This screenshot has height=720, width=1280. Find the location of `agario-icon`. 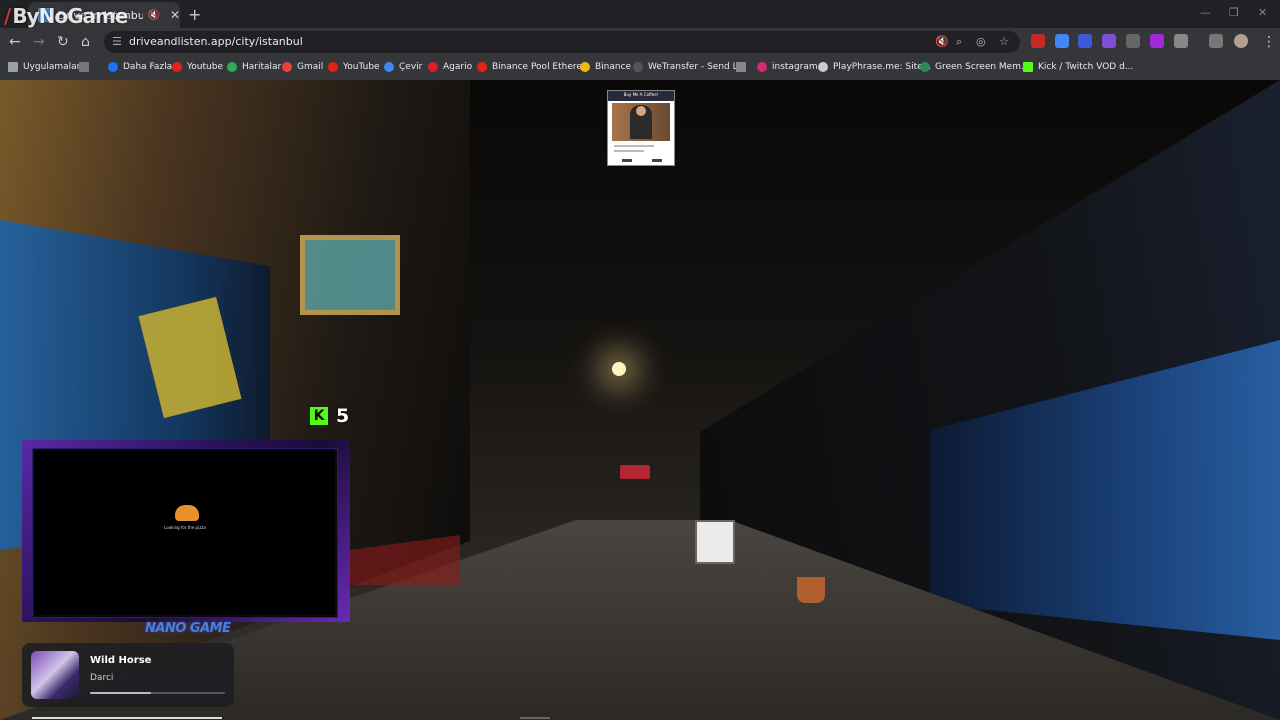

agario-icon is located at coordinates (433, 67).